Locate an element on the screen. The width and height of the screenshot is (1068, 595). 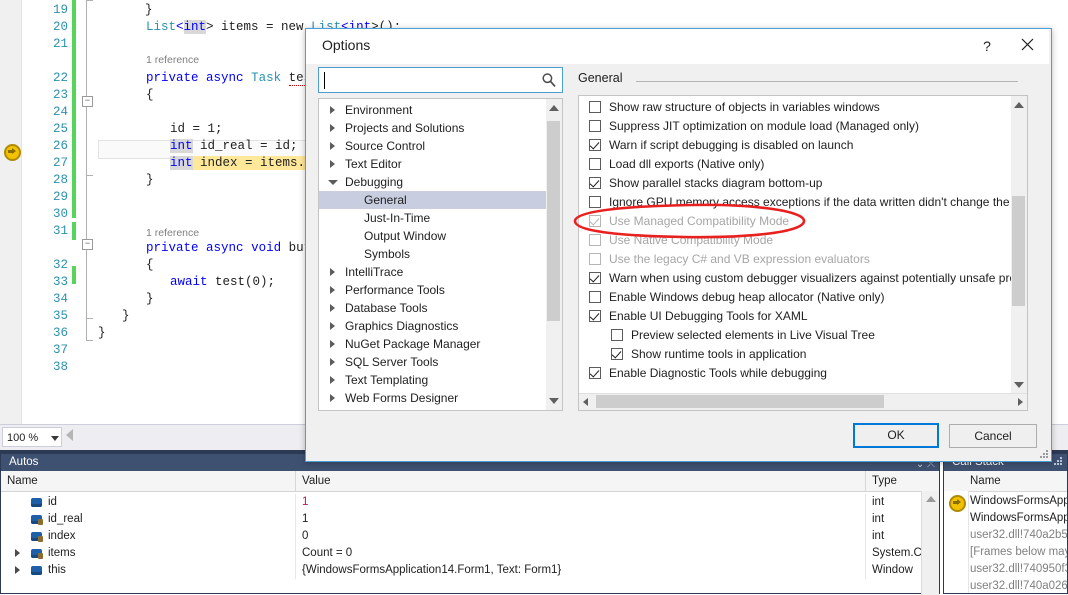
search-input-value is located at coordinates (428, 80).